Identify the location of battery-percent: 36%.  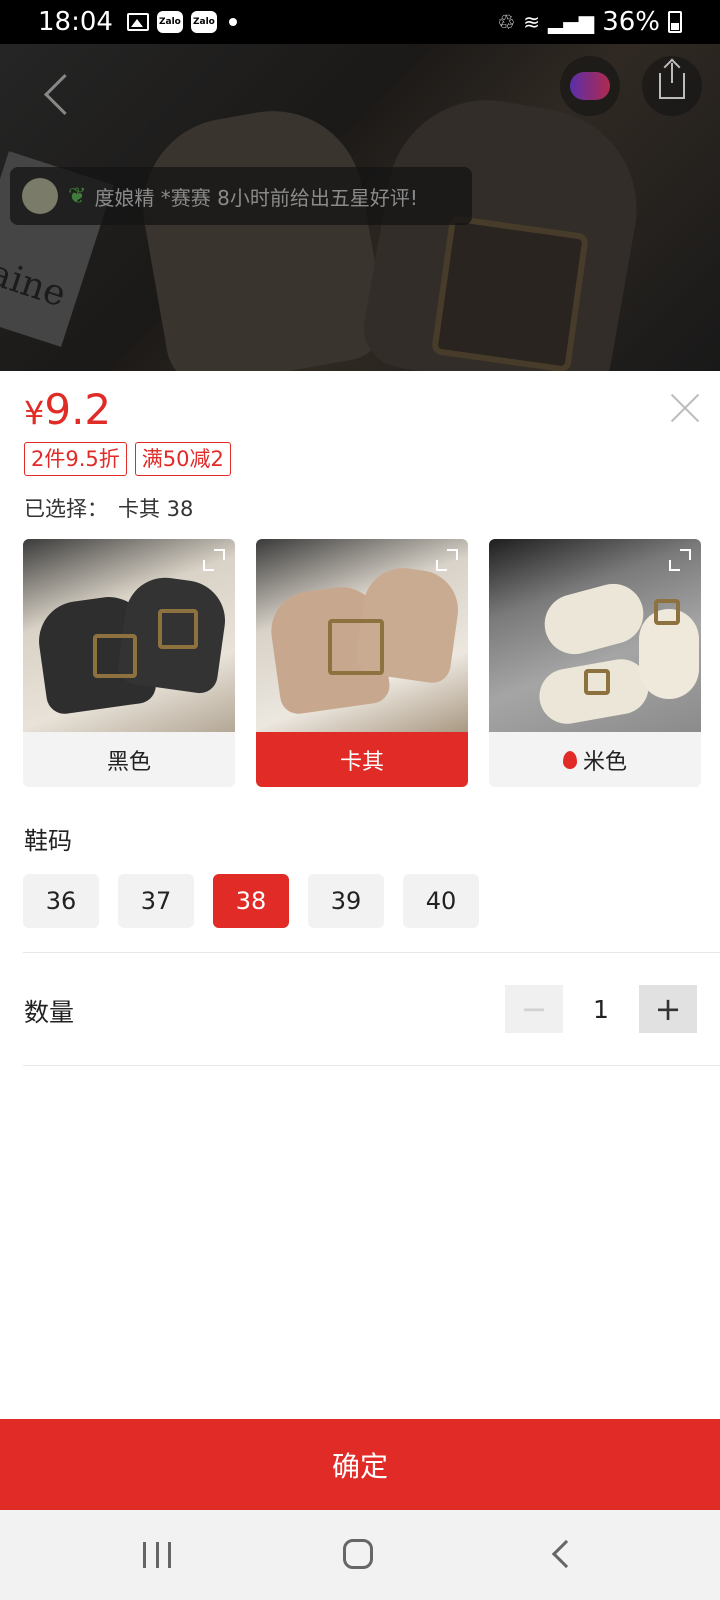
(631, 22).